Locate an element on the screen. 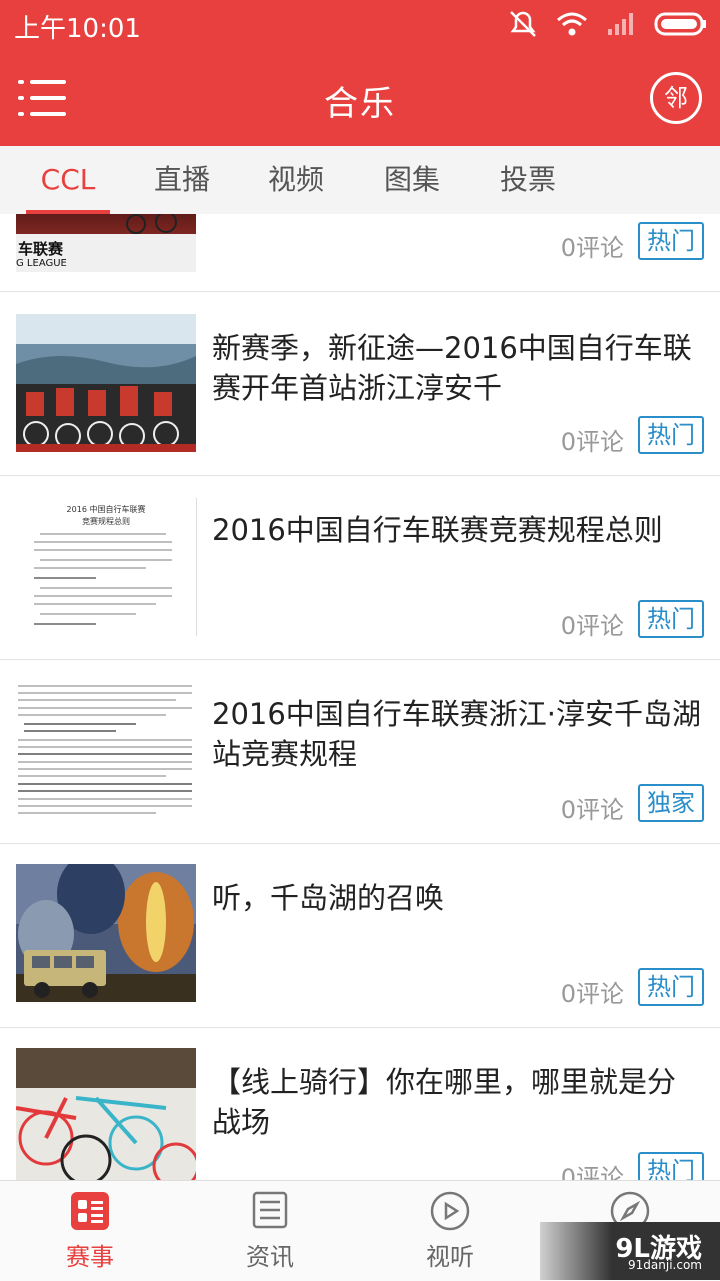  nav-media: 视听 is located at coordinates (450, 1231).